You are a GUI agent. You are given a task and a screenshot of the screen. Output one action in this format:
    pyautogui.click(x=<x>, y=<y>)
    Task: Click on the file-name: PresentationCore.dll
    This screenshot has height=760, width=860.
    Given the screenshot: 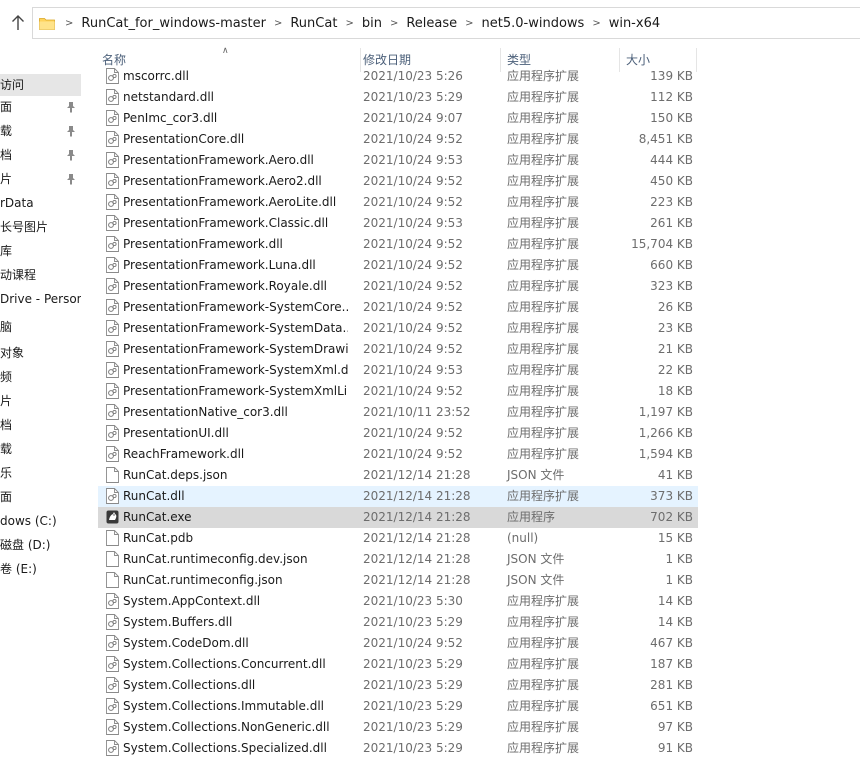 What is the action you would take?
    pyautogui.click(x=235, y=139)
    